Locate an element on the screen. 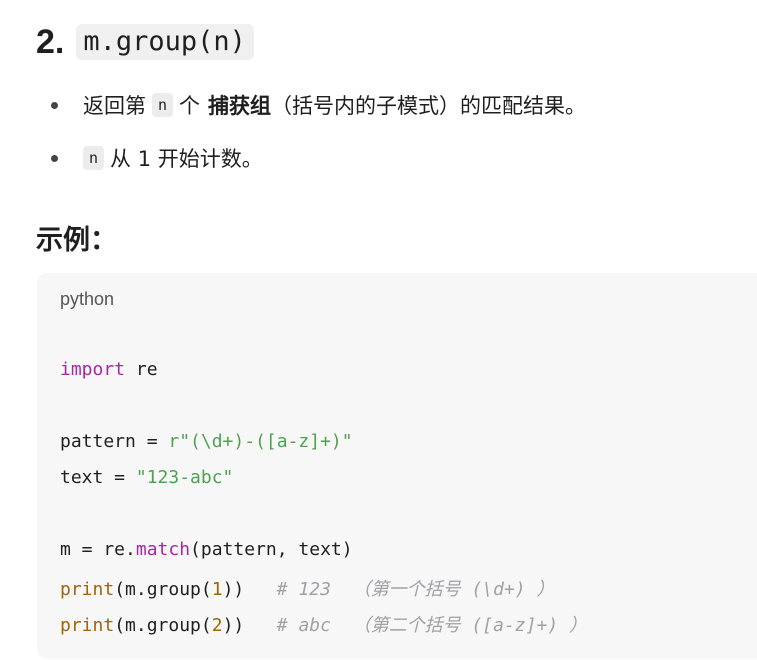  code-line: text = "123-abc" is located at coordinates (146, 477).